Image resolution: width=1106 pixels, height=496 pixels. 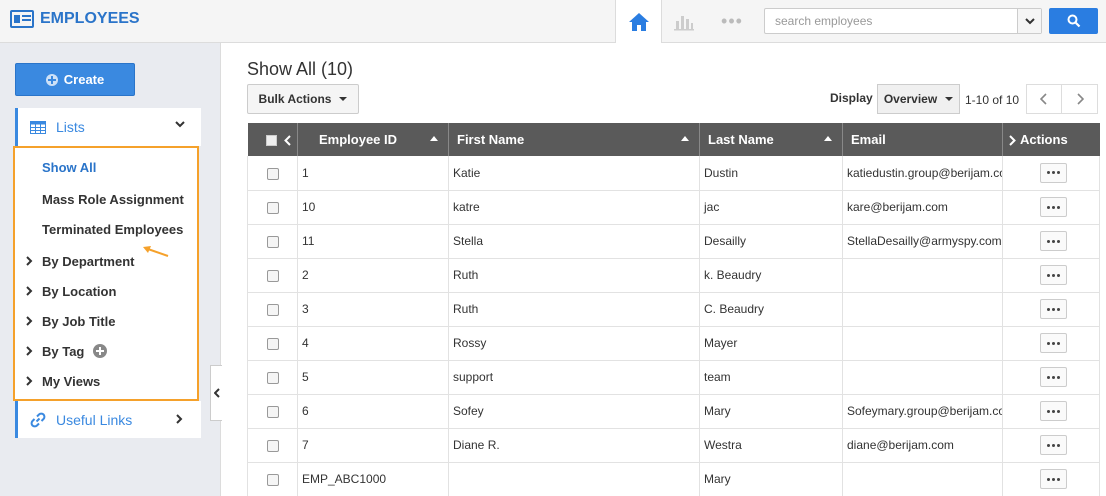 I want to click on bar-chart-icon, so click(x=684, y=22).